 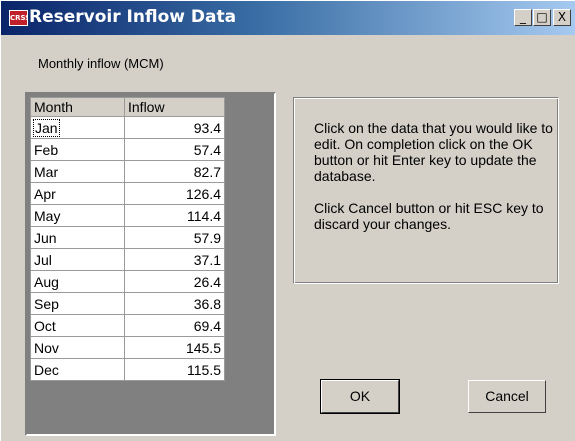 I want to click on inflow-cell: 57.4, so click(x=174, y=149).